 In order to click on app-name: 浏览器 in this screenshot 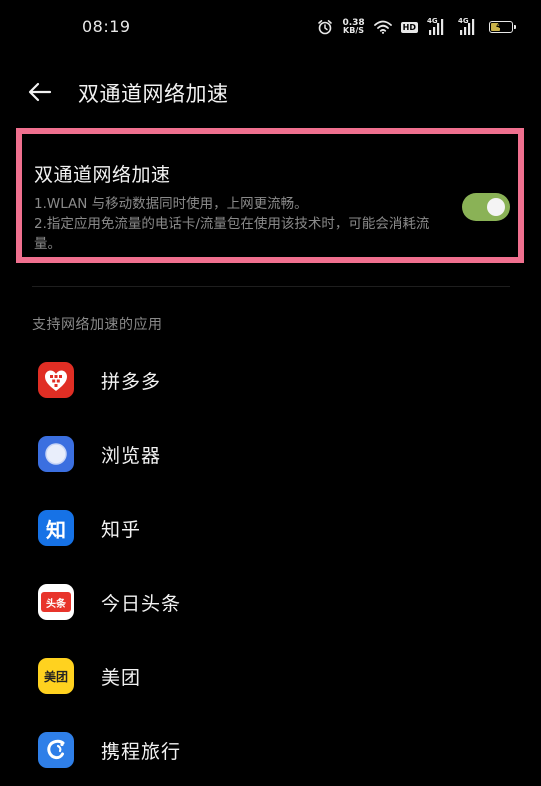, I will do `click(131, 456)`.